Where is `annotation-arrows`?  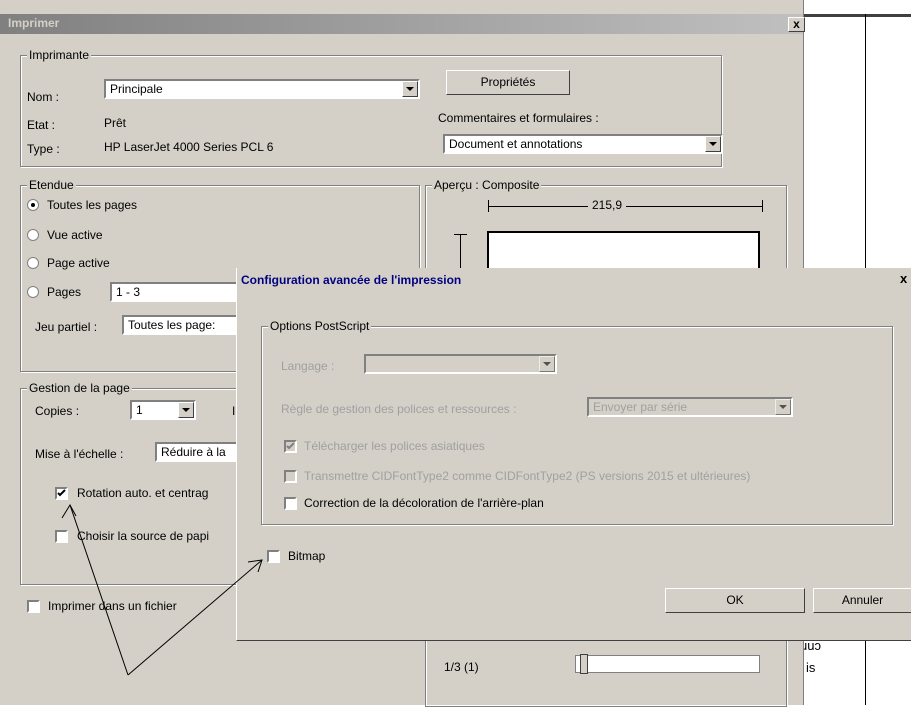 annotation-arrows is located at coordinates (162, 590).